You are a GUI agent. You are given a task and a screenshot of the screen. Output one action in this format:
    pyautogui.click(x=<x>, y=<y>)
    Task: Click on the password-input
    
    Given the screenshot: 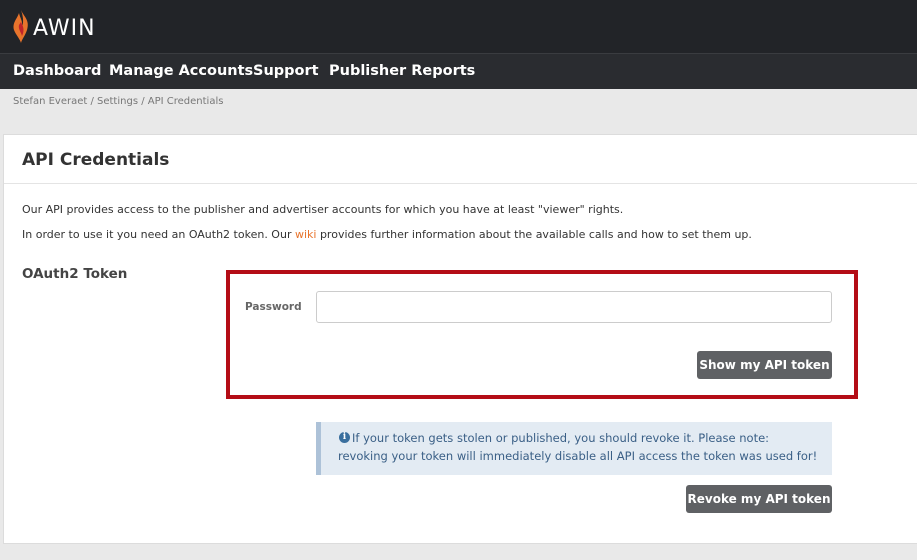 What is the action you would take?
    pyautogui.click(x=574, y=307)
    